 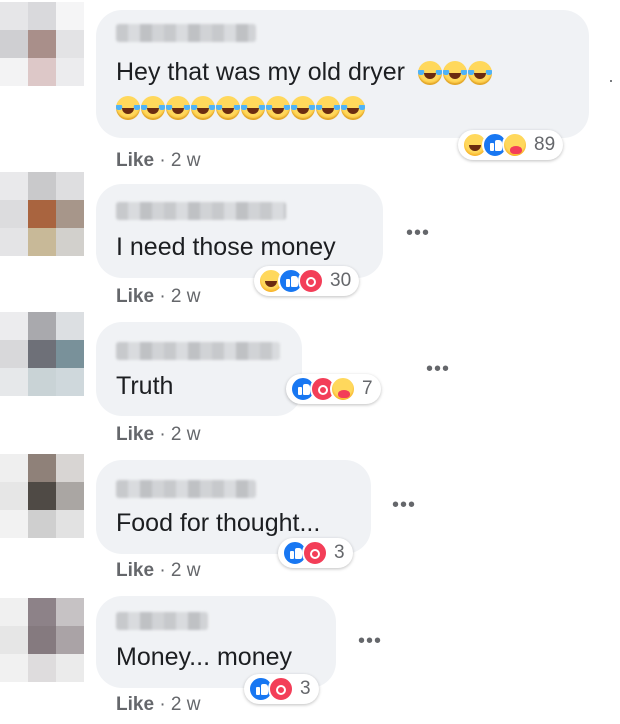 I want to click on reaction-summary: 30, so click(x=307, y=281).